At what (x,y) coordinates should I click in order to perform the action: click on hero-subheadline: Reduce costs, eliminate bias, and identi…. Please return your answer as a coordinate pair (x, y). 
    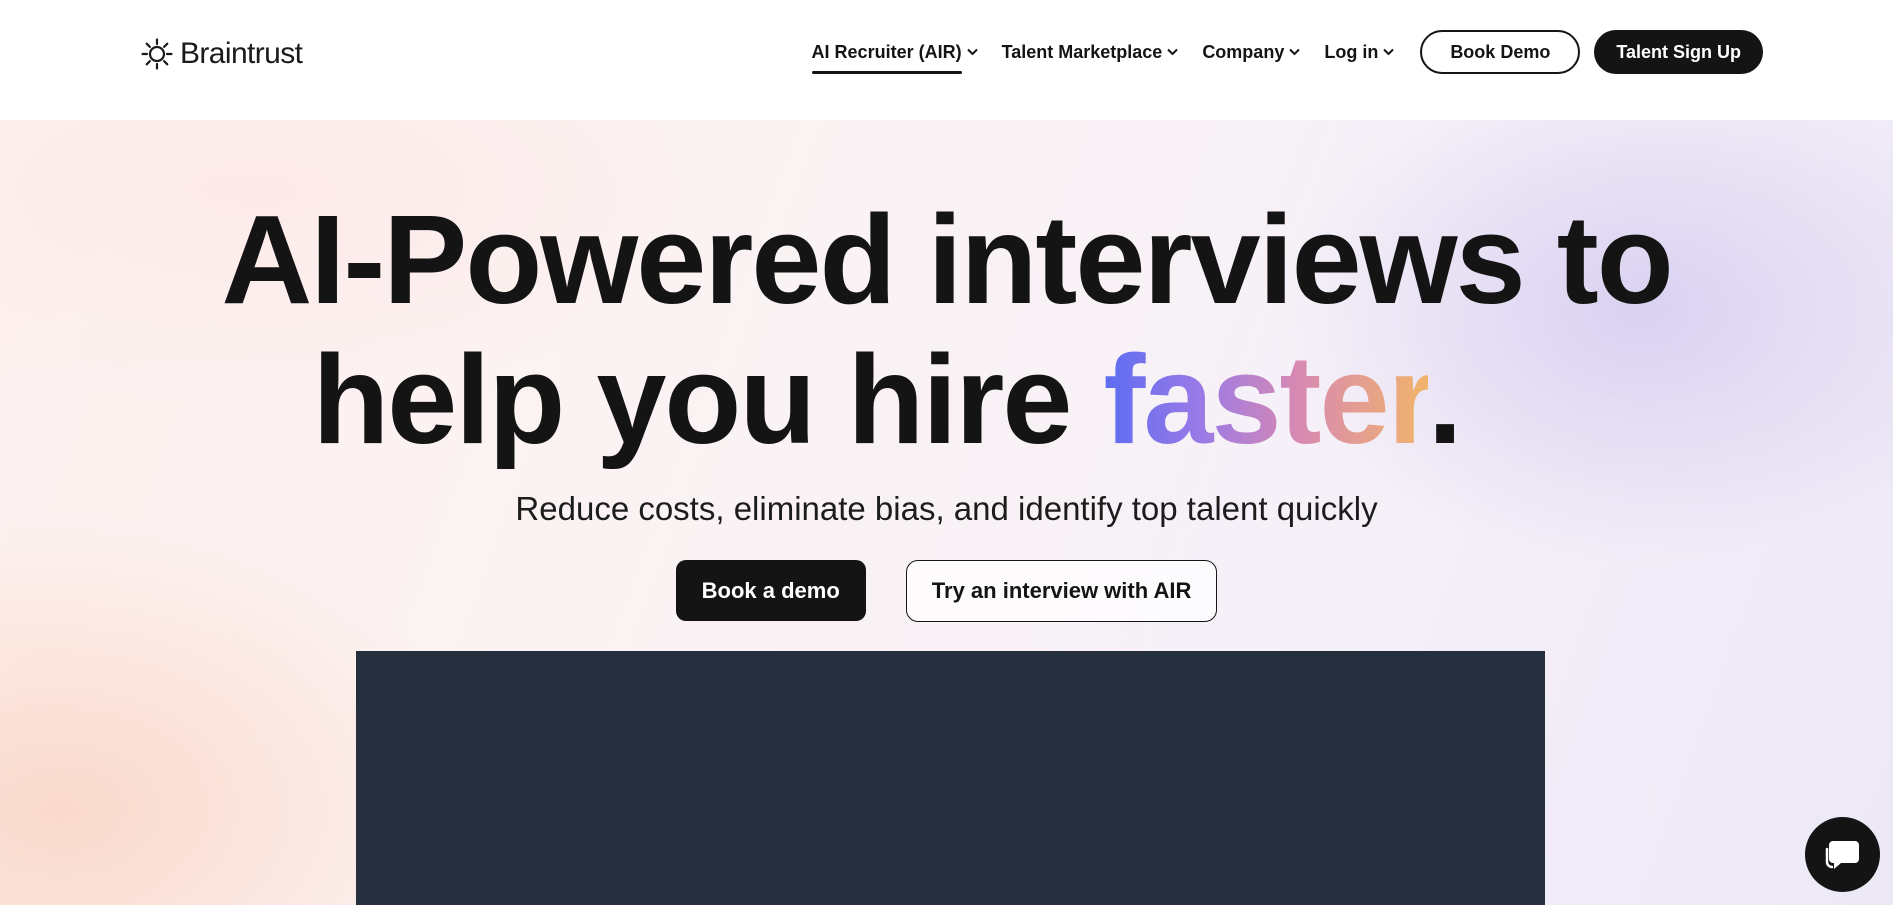
    Looking at the image, I should click on (946, 508).